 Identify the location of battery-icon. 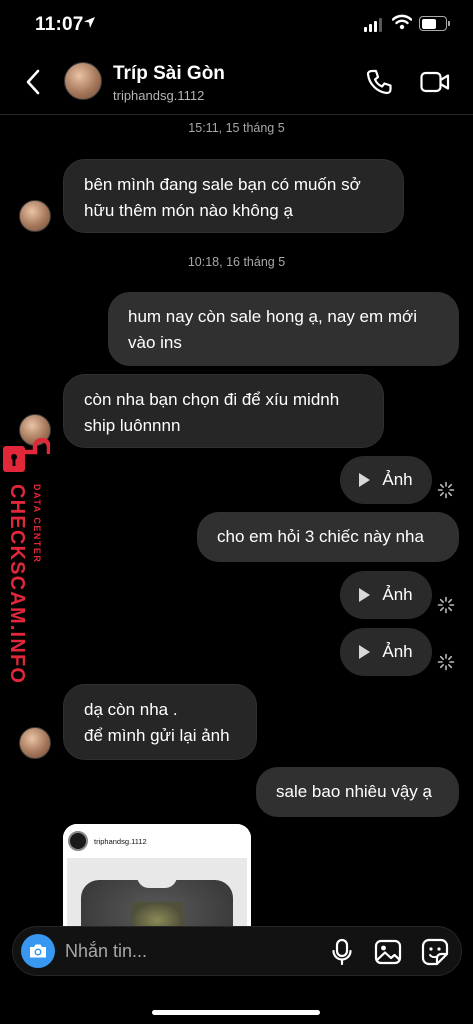
(434, 23).